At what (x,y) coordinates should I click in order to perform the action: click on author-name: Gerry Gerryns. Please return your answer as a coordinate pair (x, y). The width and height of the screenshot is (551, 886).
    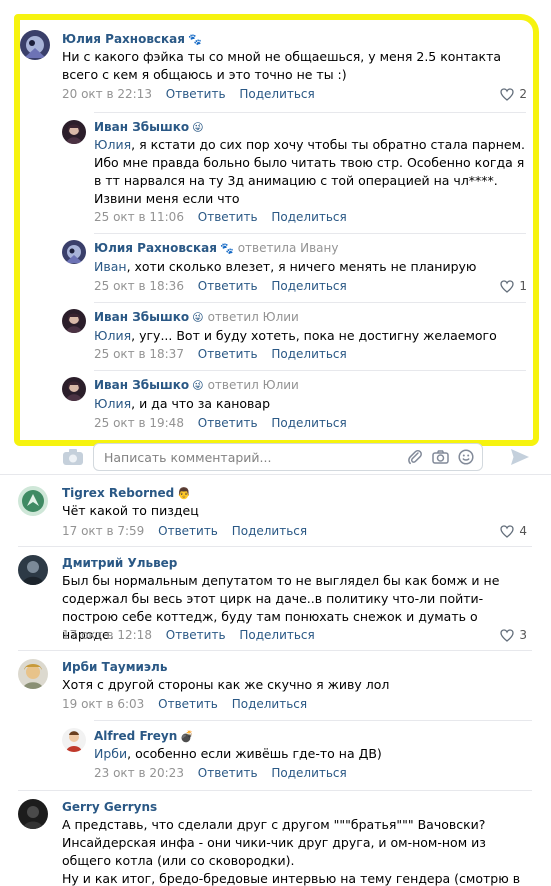
    Looking at the image, I should click on (109, 807).